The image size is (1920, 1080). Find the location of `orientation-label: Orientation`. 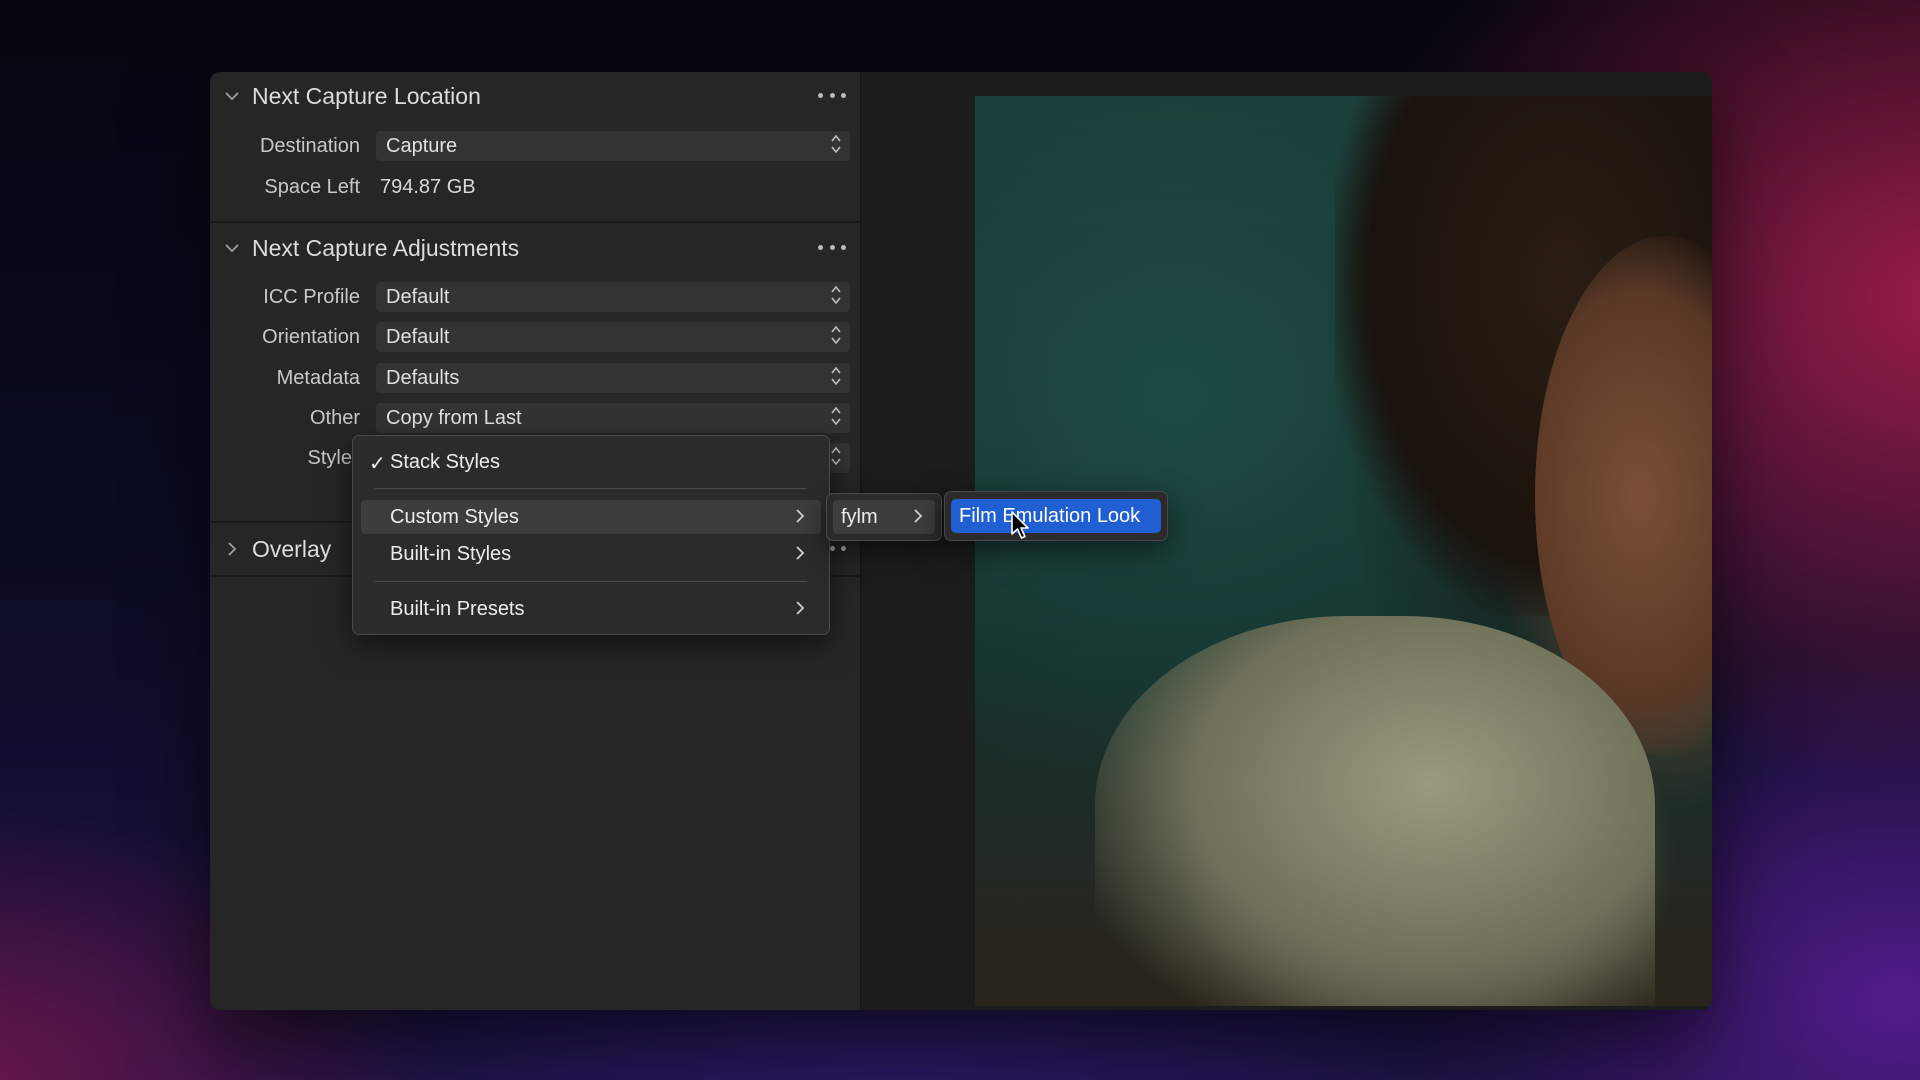

orientation-label: Orientation is located at coordinates (311, 337).